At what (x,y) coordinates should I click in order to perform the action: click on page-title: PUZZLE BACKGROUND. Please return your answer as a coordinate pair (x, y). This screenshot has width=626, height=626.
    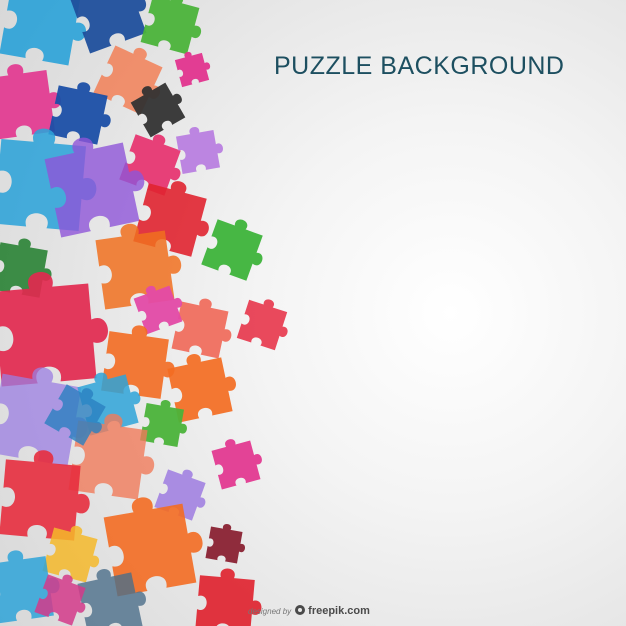
    Looking at the image, I should click on (419, 66).